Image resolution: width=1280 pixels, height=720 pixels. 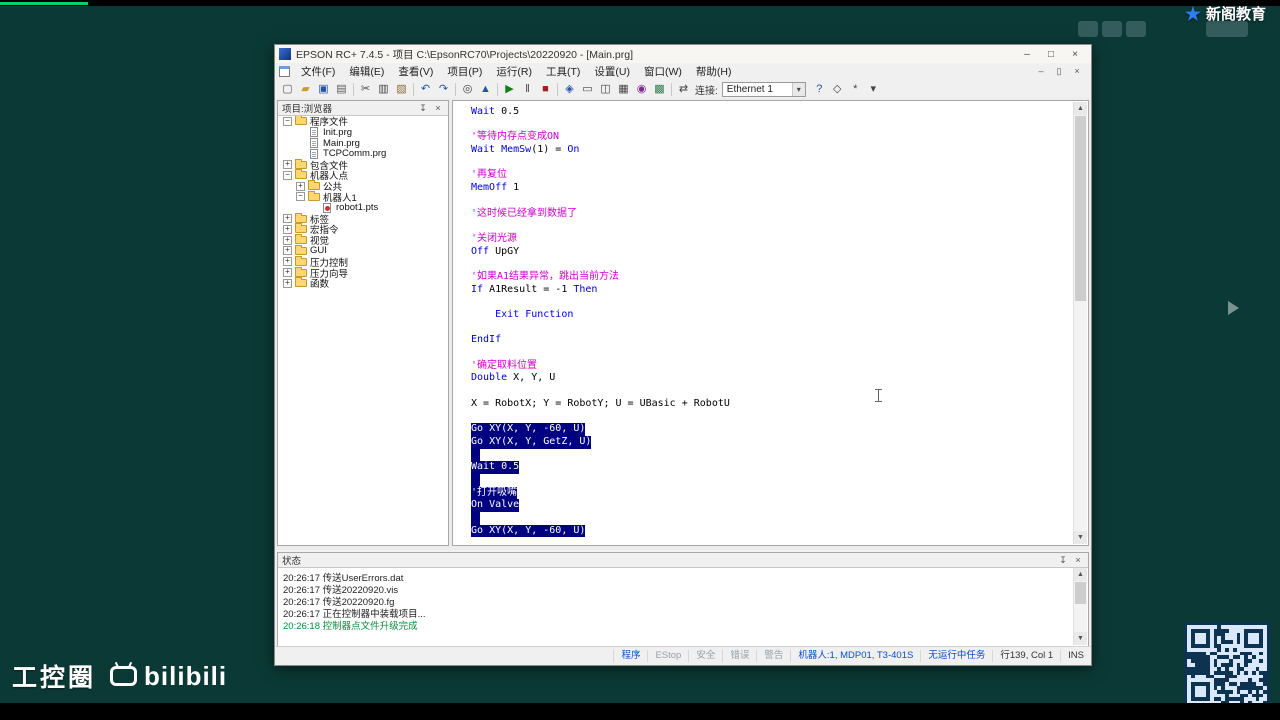 What do you see at coordinates (341, 89) in the screenshot?
I see `print-icon: ▤` at bounding box center [341, 89].